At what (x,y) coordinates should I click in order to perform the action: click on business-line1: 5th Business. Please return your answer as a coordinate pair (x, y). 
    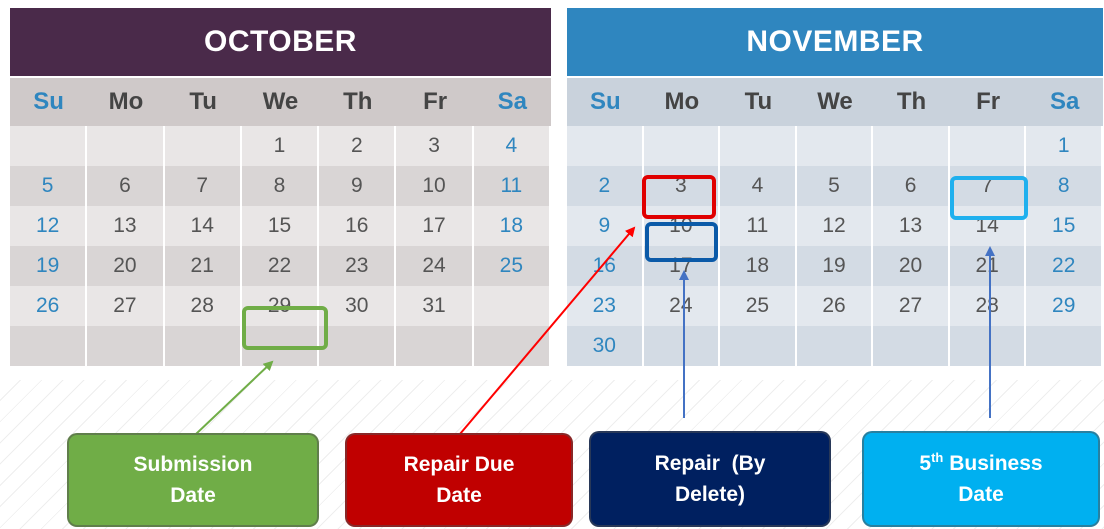
    Looking at the image, I should click on (980, 464).